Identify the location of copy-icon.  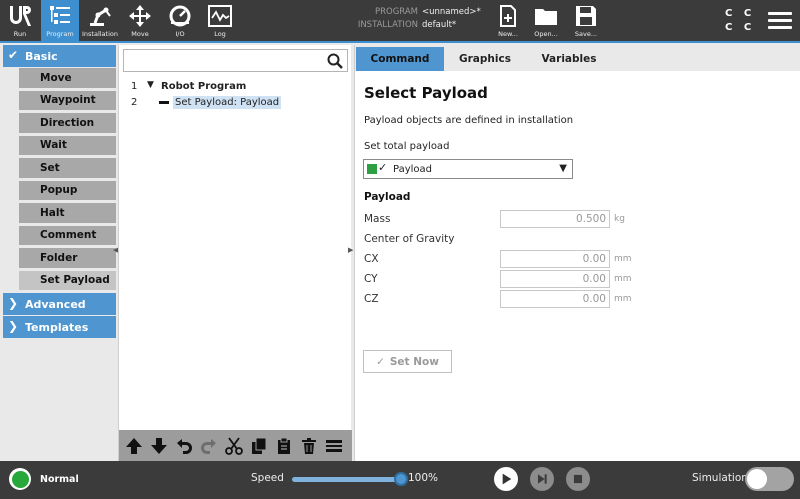
(259, 445).